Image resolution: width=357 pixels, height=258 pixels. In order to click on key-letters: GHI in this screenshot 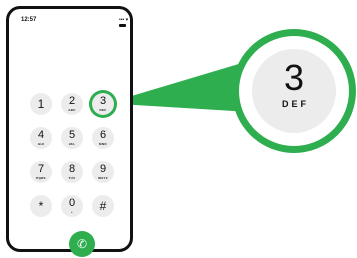, I will do `click(41, 144)`.